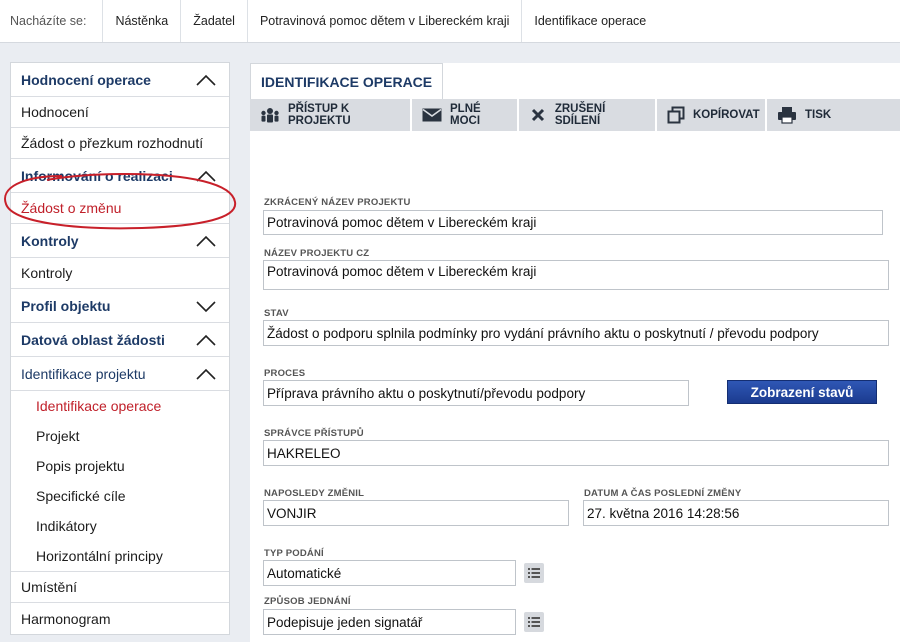 The image size is (900, 642). Describe the element at coordinates (307, 601) in the screenshot. I see `conduct-label: ZPŮSOB JEDNÁNÍ` at that location.